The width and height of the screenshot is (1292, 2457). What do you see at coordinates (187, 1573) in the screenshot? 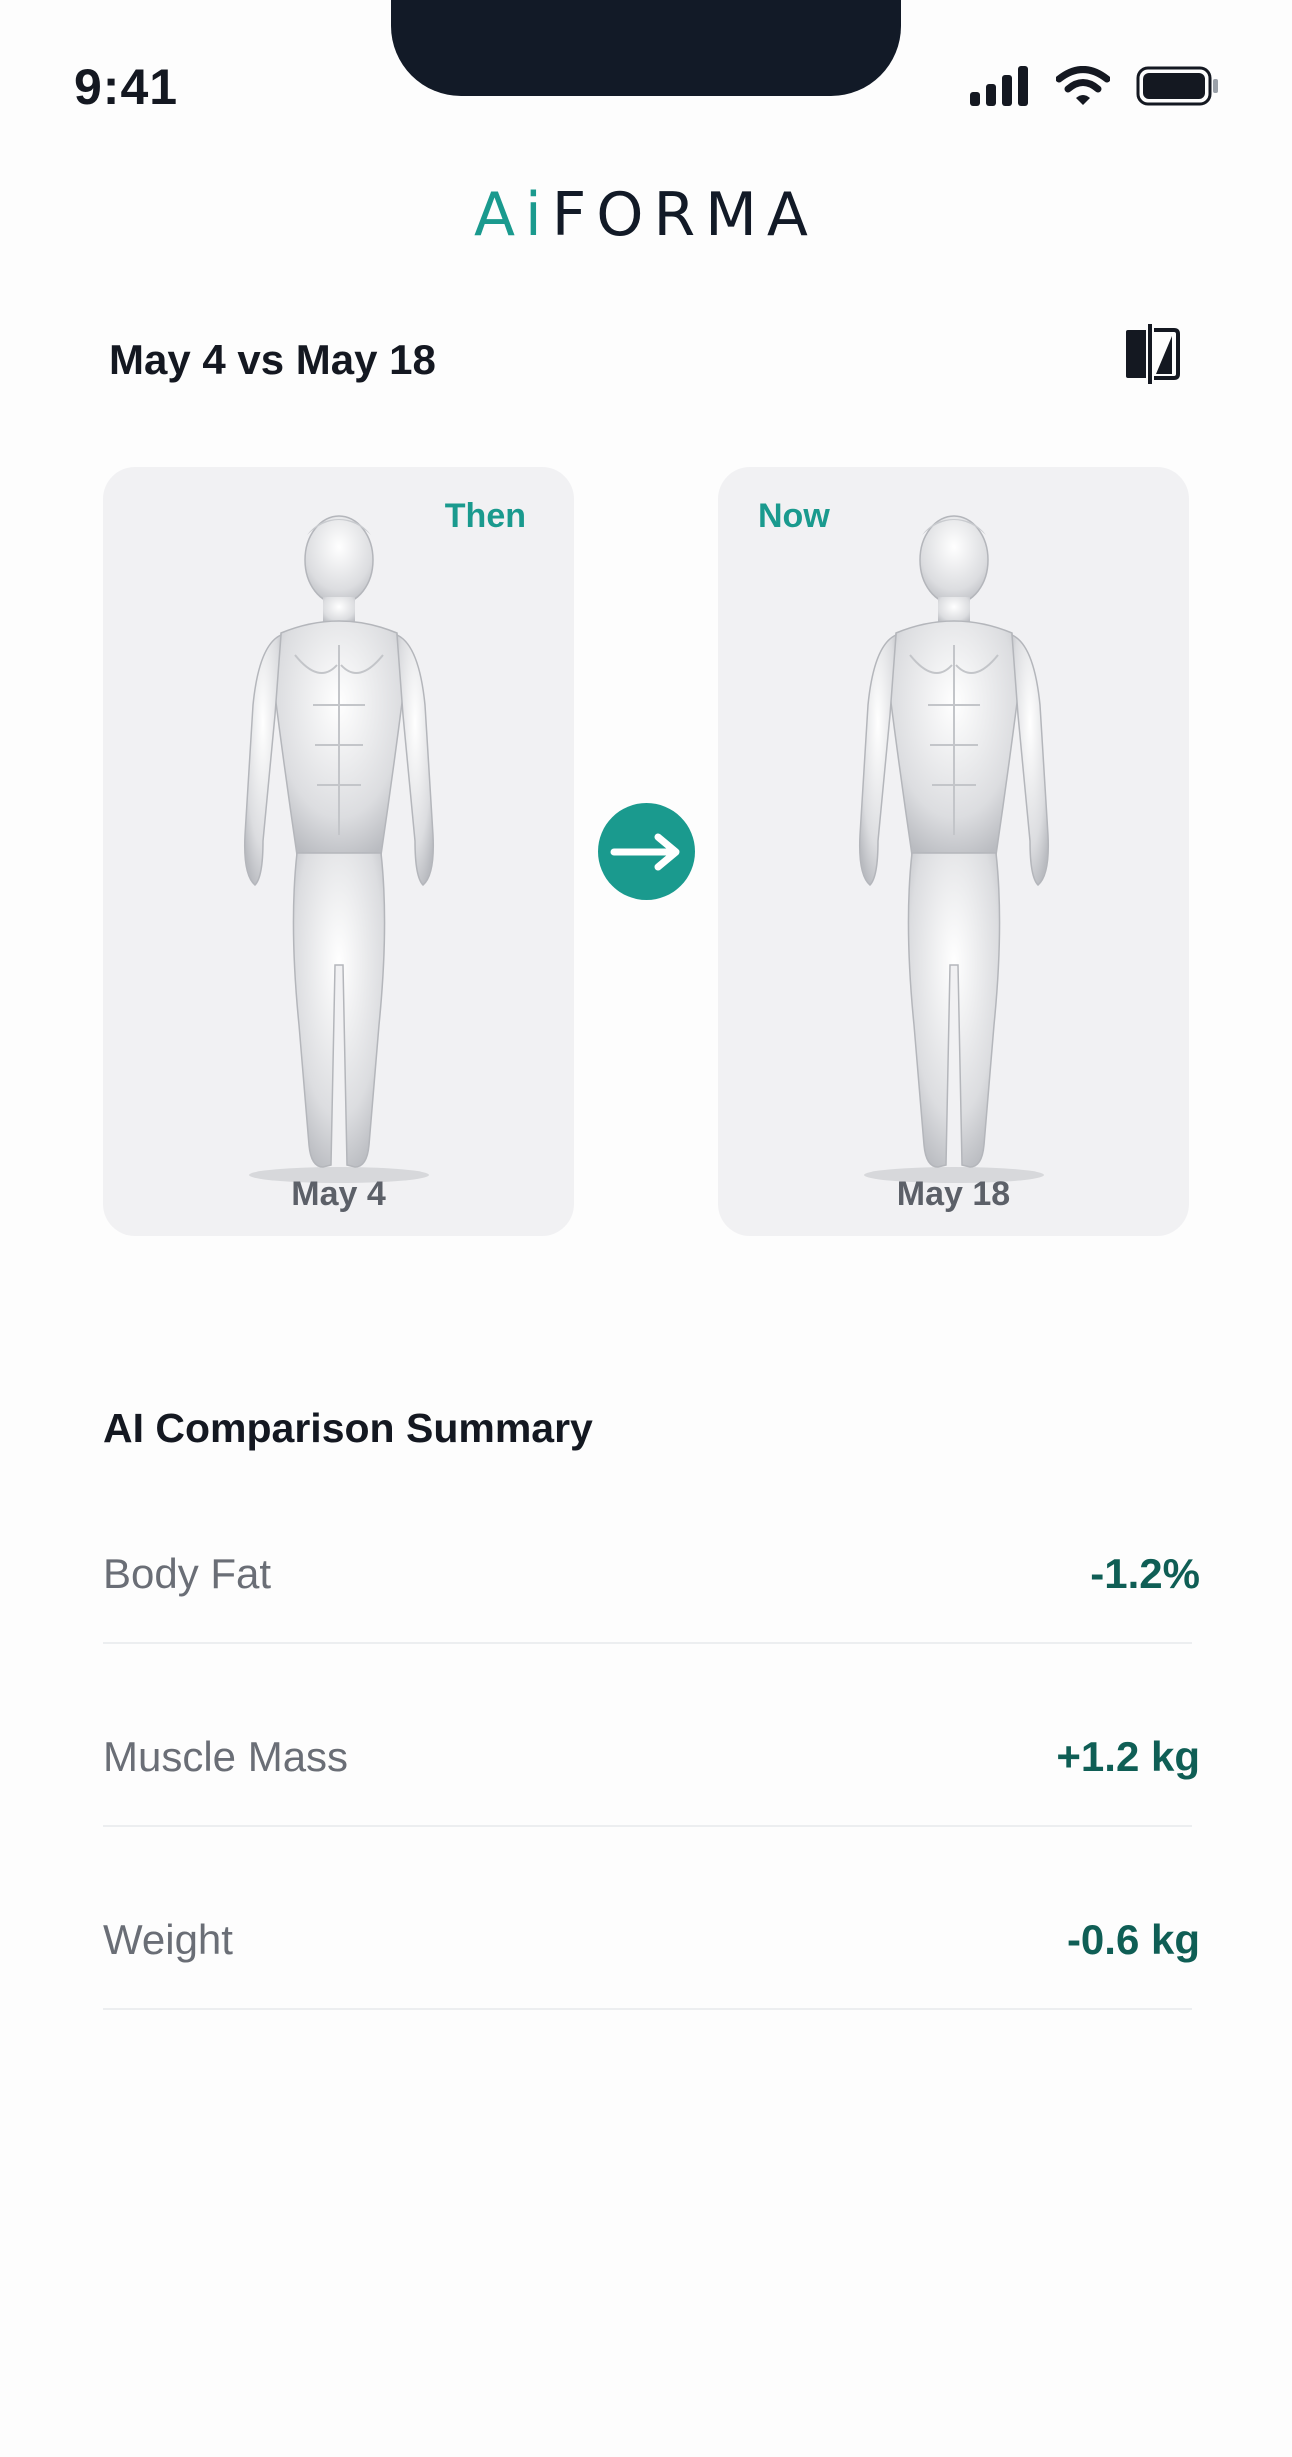
I see `metric-label: Body Fat` at bounding box center [187, 1573].